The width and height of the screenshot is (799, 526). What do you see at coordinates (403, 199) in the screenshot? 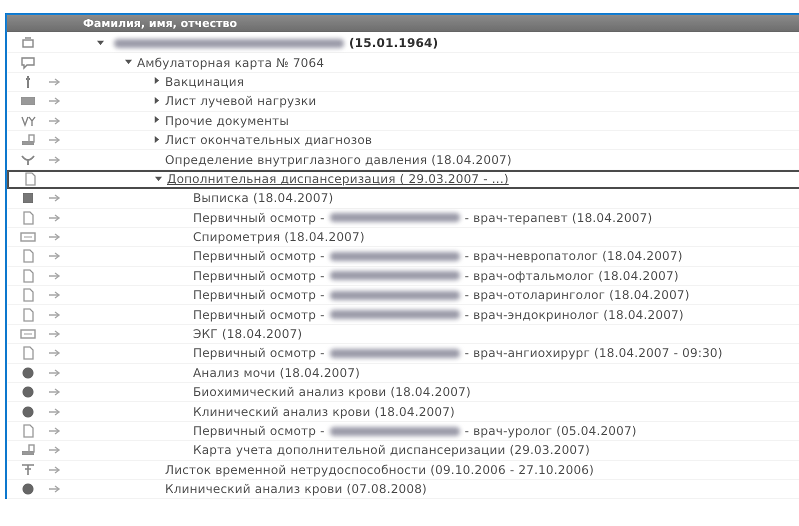
I see `tree-row: Выписка (18.04.2007)` at bounding box center [403, 199].